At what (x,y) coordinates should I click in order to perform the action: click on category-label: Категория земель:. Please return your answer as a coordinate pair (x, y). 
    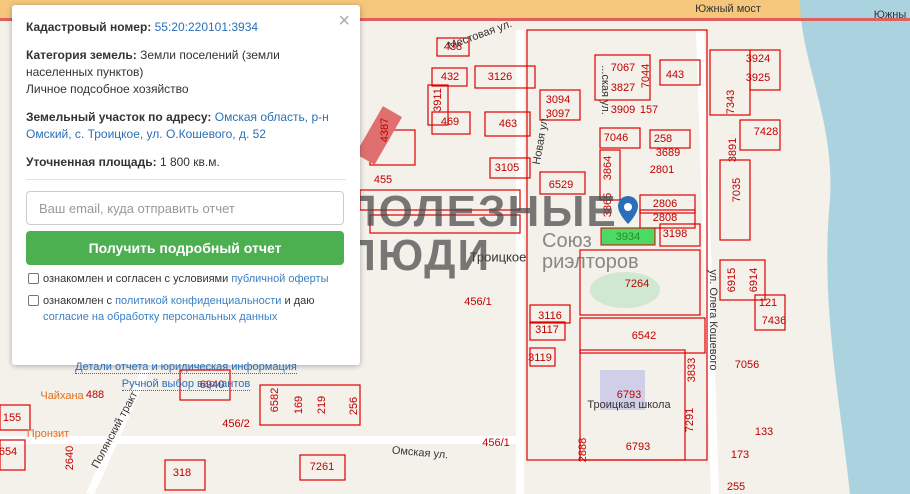
    Looking at the image, I should click on (81, 55).